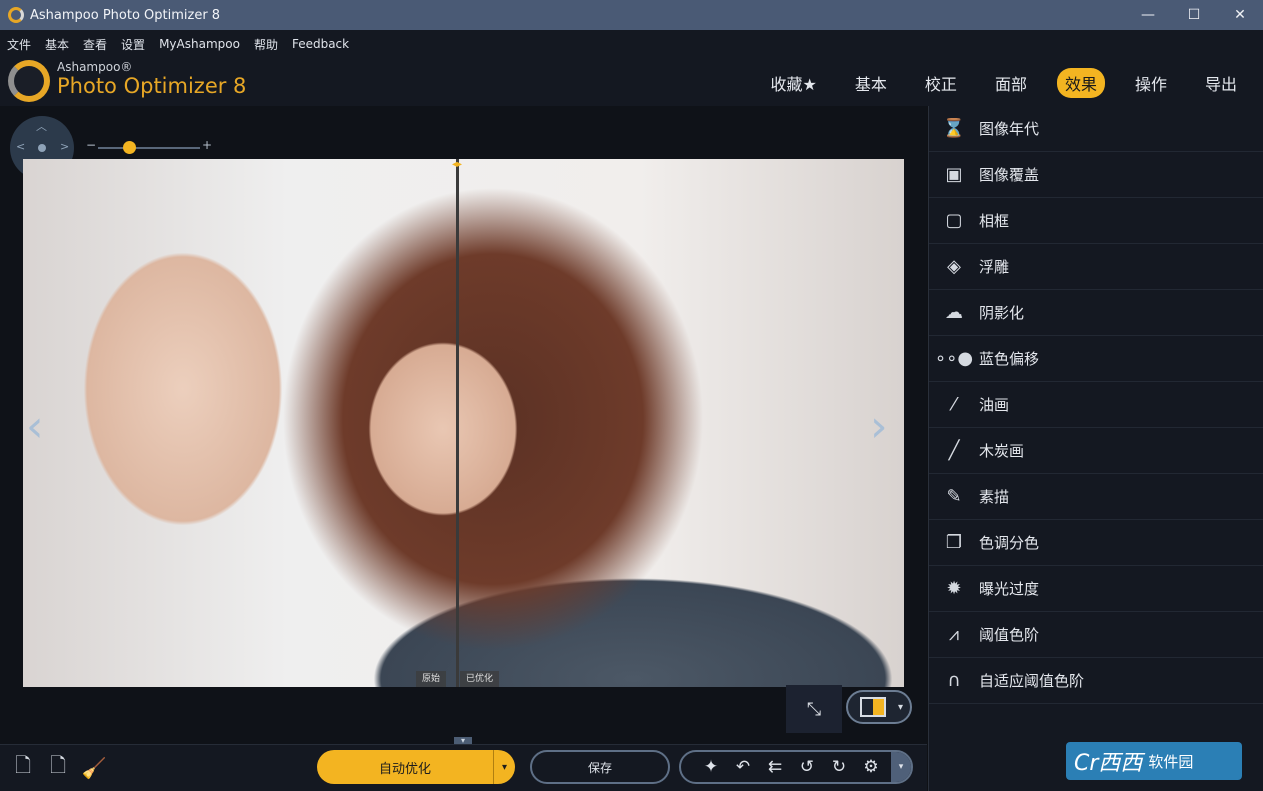 The height and width of the screenshot is (791, 1263). I want to click on pencil-icon: ✎, so click(954, 496).